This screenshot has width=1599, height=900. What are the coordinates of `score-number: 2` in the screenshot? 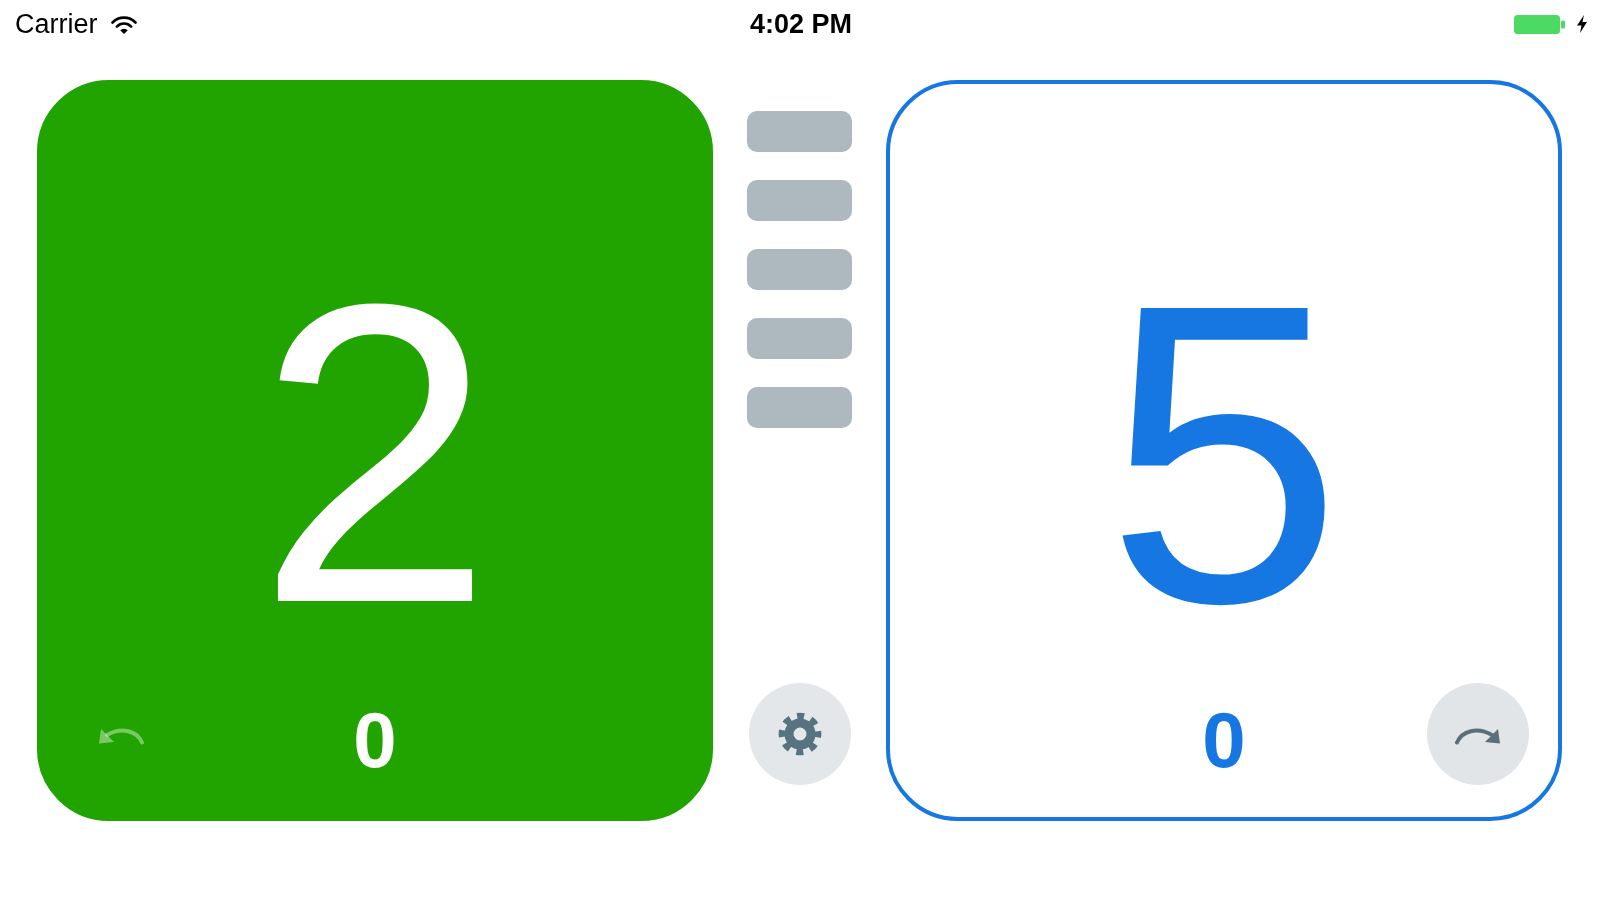 It's located at (375, 462).